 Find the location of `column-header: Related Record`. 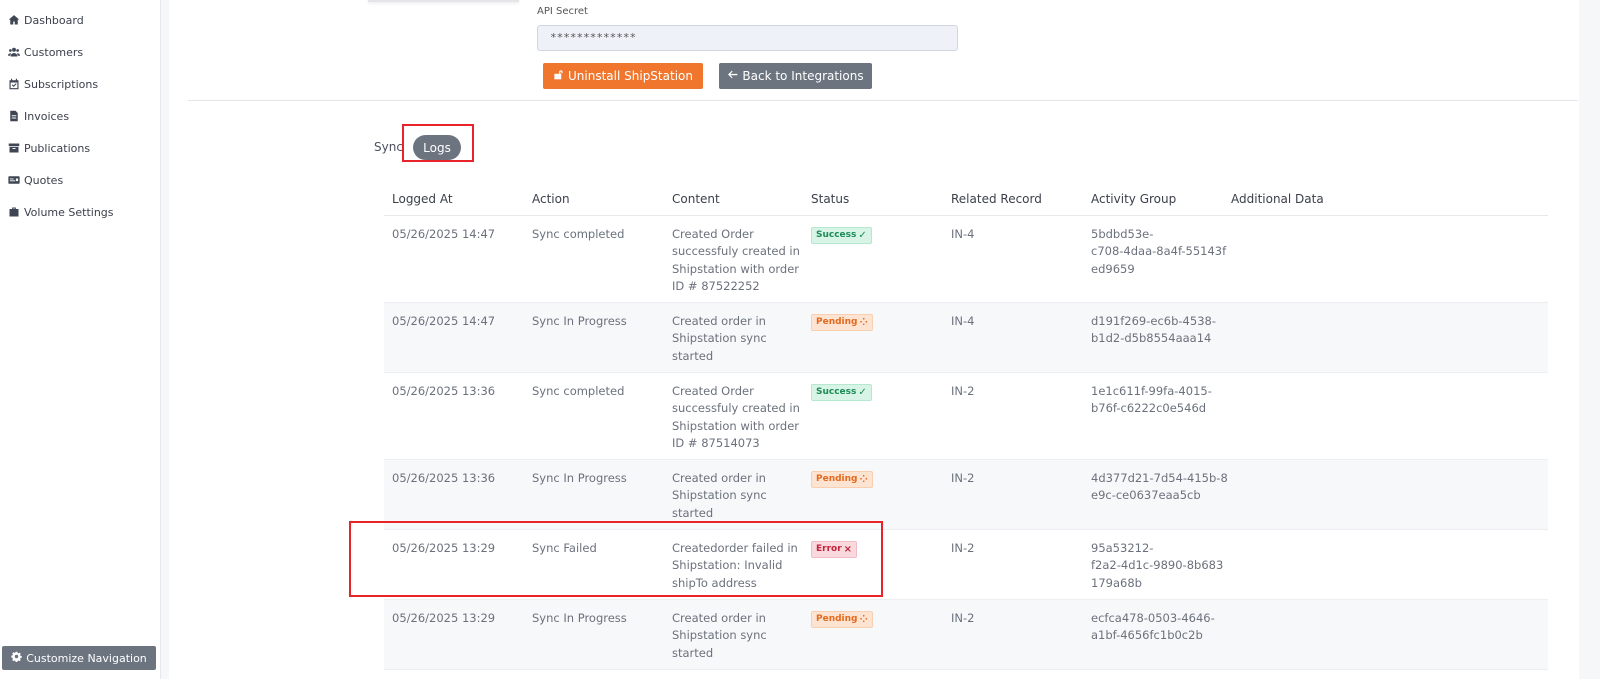

column-header: Related Record is located at coordinates (996, 199).